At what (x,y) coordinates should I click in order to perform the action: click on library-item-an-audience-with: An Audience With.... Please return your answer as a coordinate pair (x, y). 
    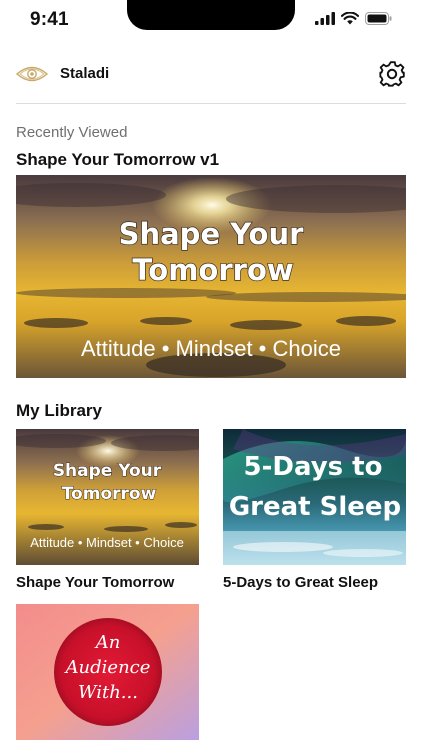
    Looking at the image, I should click on (107, 676).